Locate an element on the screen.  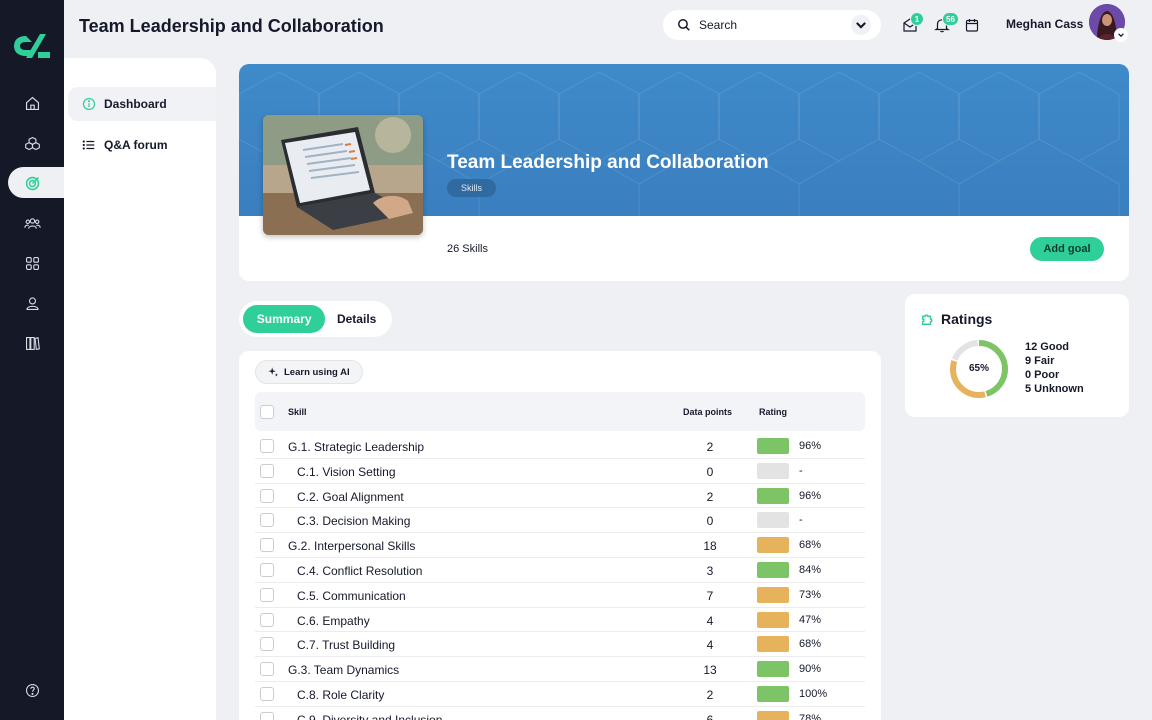
skills-count: 26 Skills is located at coordinates (467, 249).